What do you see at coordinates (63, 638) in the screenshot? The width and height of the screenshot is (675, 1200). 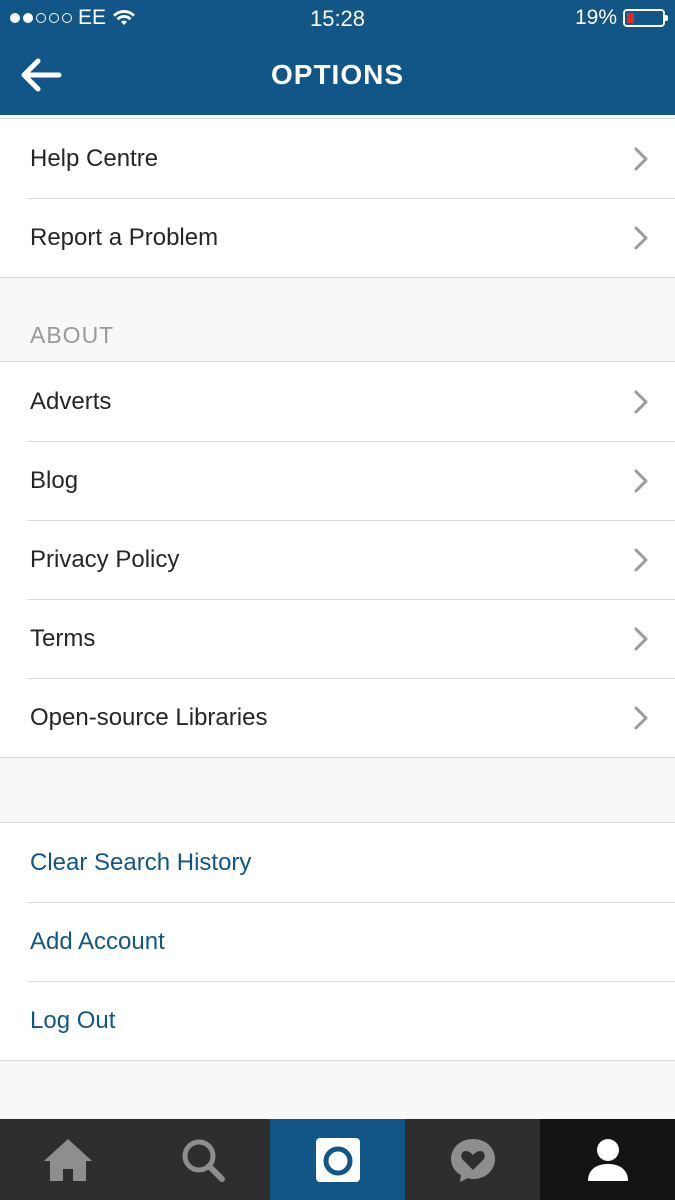 I see `list-item-label: Terms` at bounding box center [63, 638].